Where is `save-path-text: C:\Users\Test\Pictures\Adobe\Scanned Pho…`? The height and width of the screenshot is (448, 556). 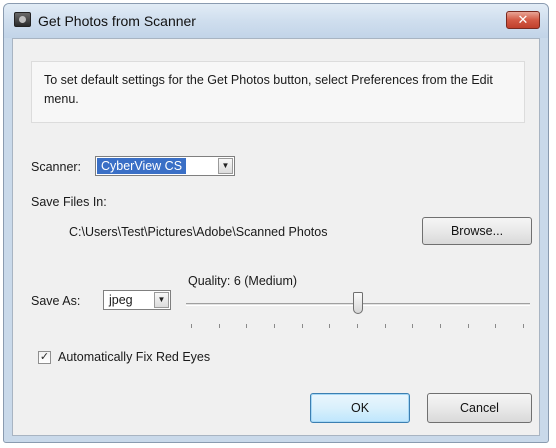
save-path-text: C:\Users\Test\Pictures\Adobe\Scanned Pho… is located at coordinates (198, 232).